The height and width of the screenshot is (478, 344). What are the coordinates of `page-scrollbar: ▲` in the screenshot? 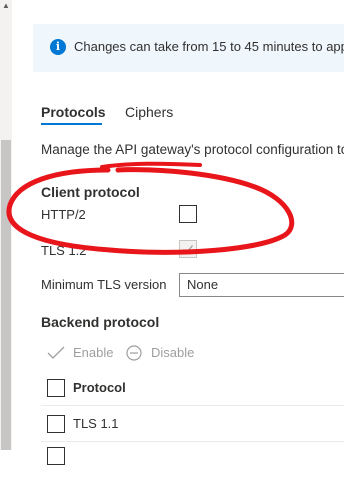 It's located at (6, 225).